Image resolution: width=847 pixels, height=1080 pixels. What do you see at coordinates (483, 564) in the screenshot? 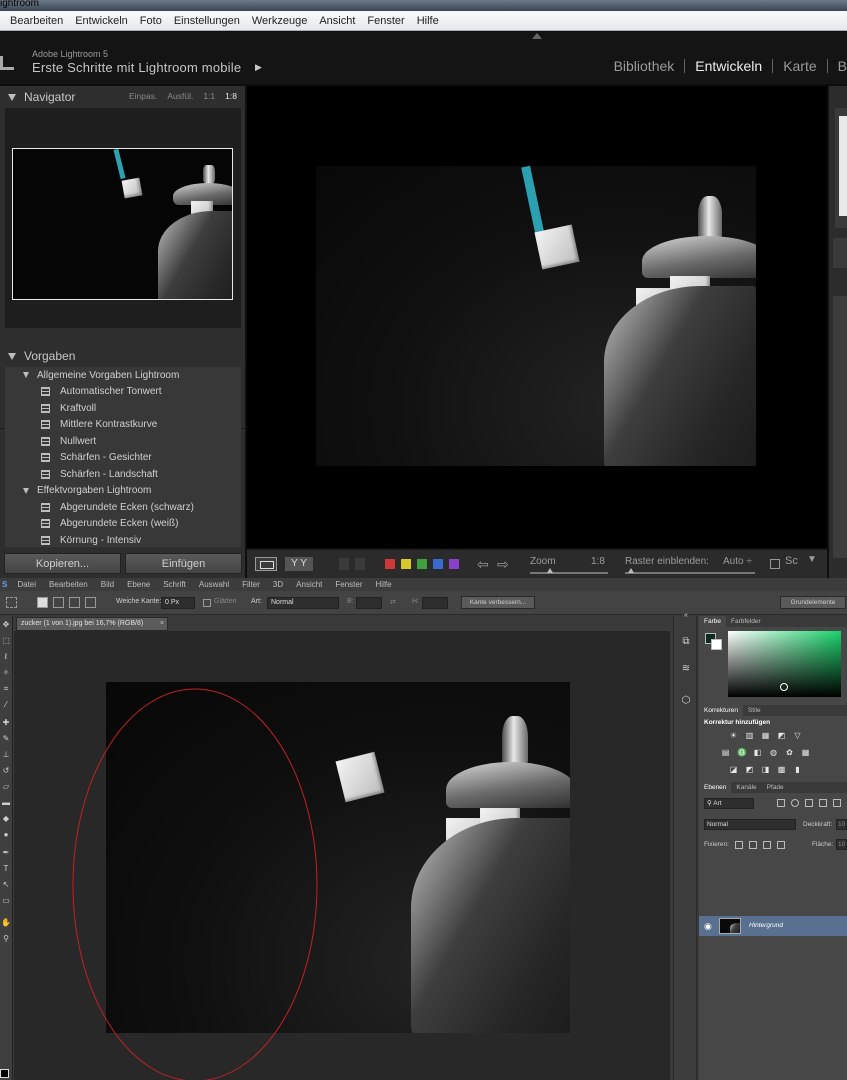
I see `previous-arrow-icon: ⇦` at bounding box center [483, 564].